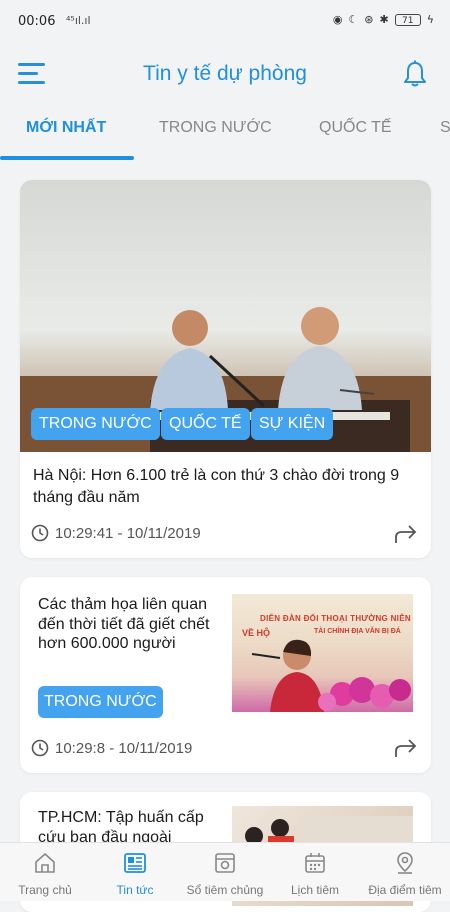  What do you see at coordinates (405, 863) in the screenshot?
I see `location-pin-icon` at bounding box center [405, 863].